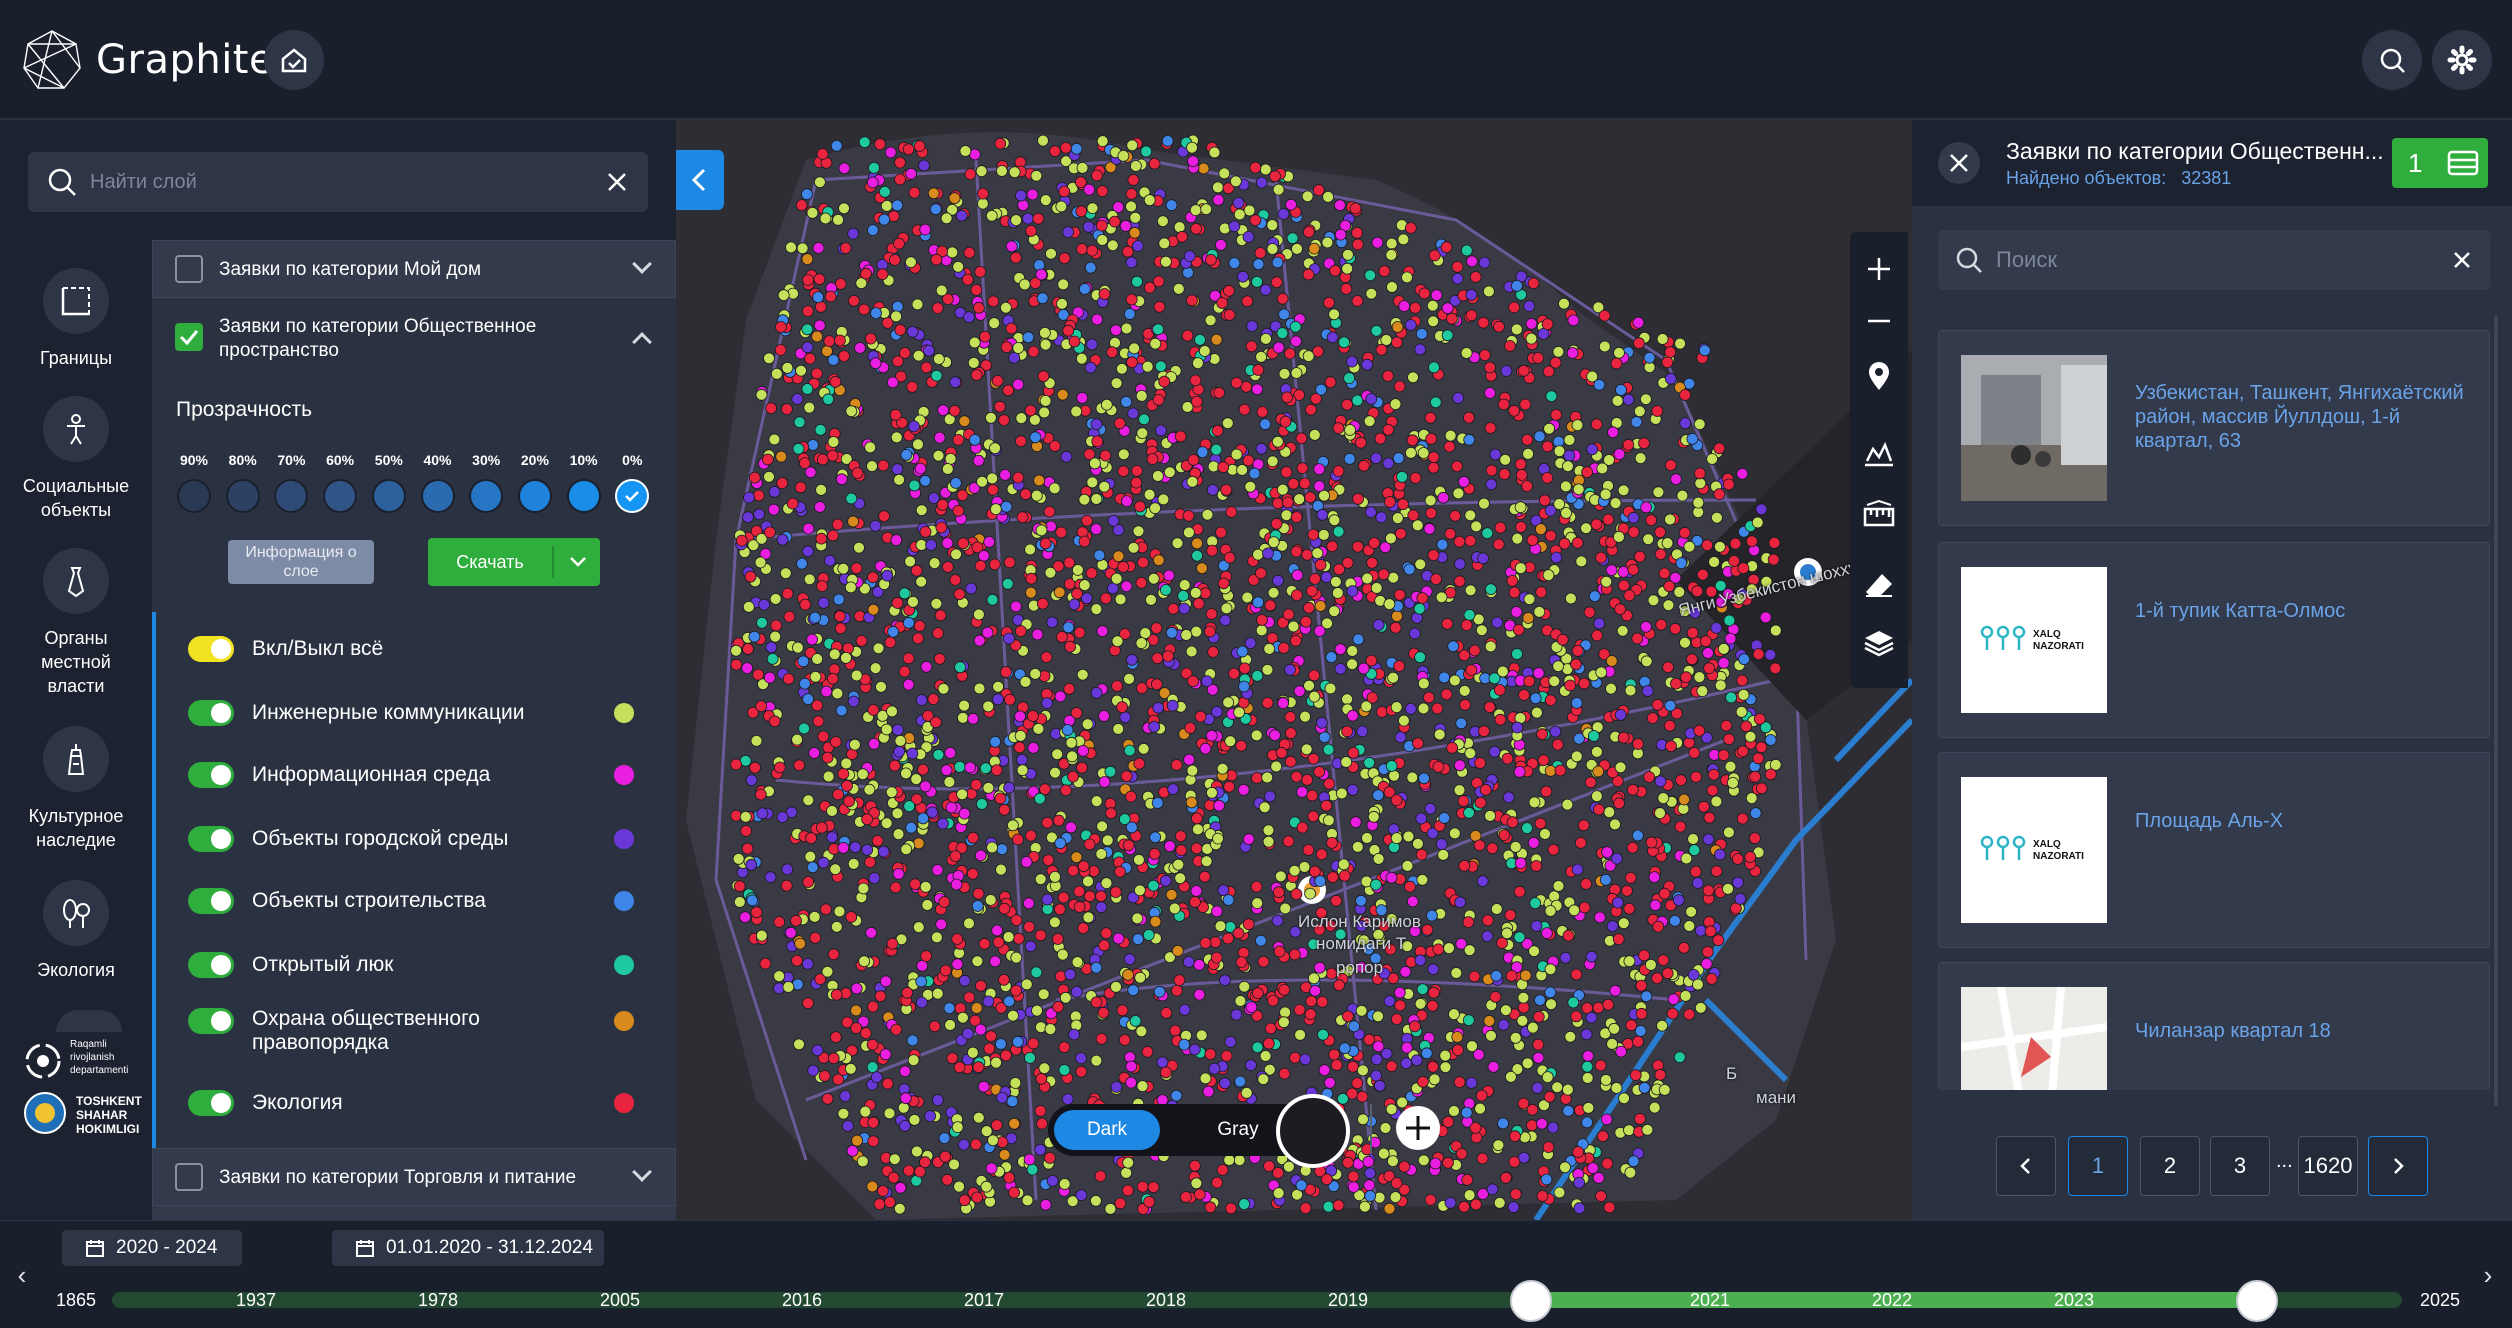  Describe the element at coordinates (43, 1061) in the screenshot. I see `digital-dept-logo-icon` at that location.